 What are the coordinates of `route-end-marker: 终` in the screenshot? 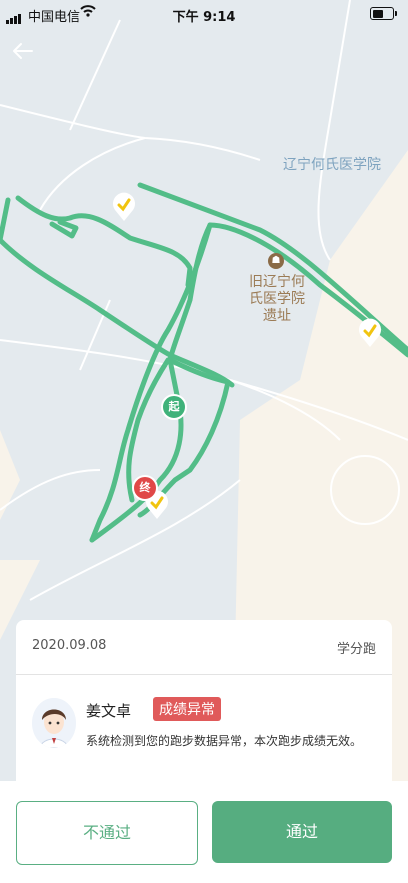 It's located at (145, 488).